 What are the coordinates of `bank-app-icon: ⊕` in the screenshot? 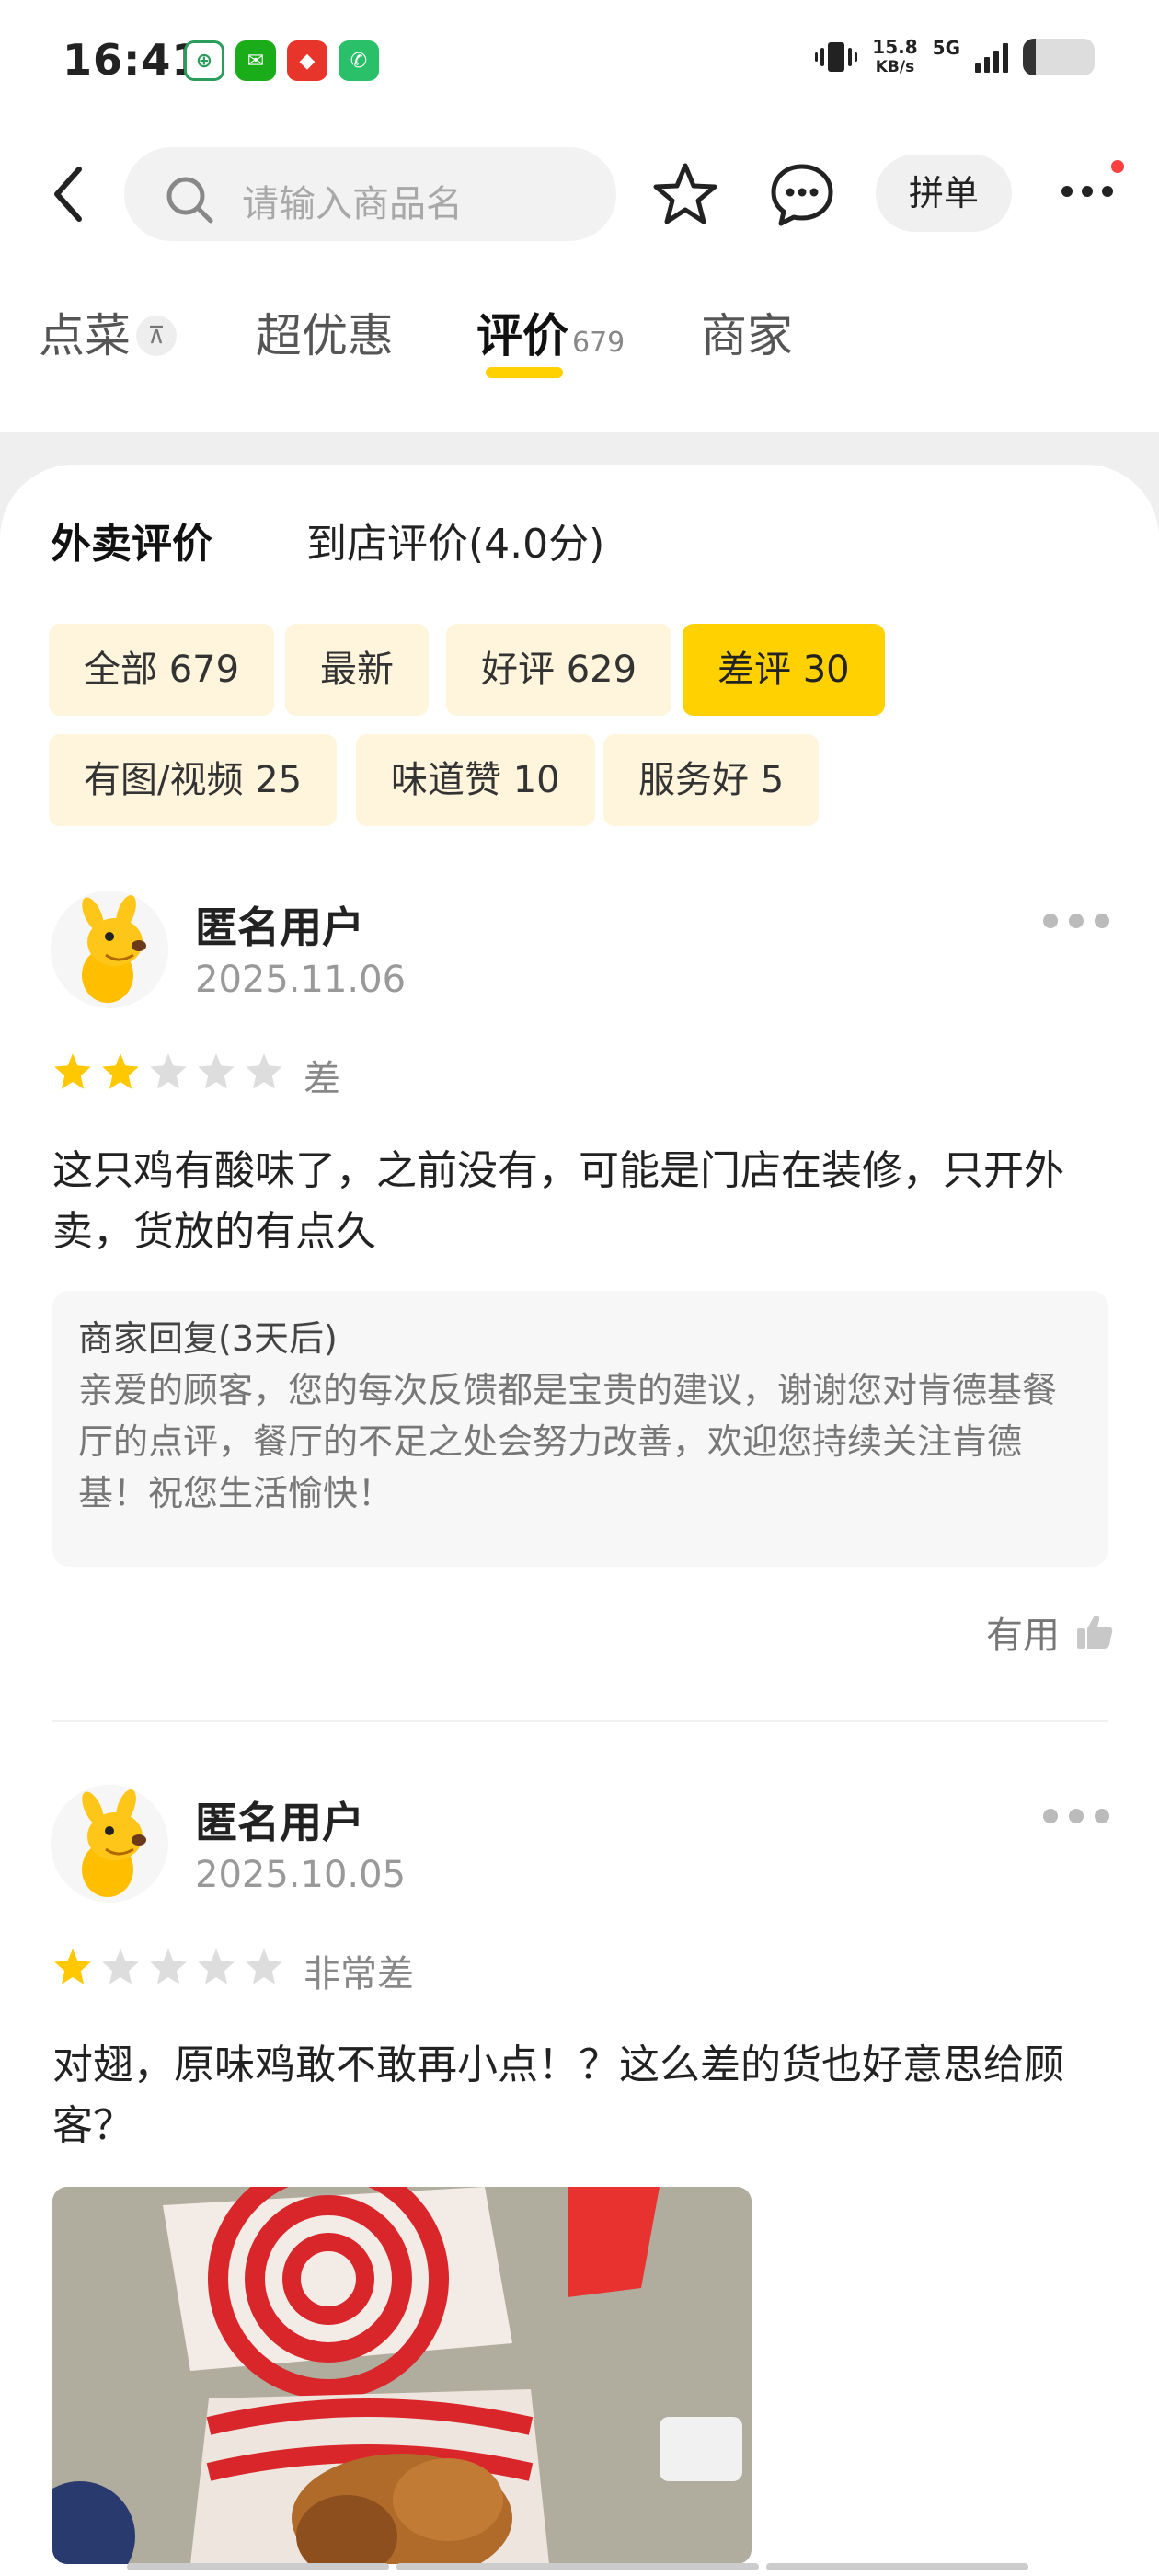 It's located at (204, 60).